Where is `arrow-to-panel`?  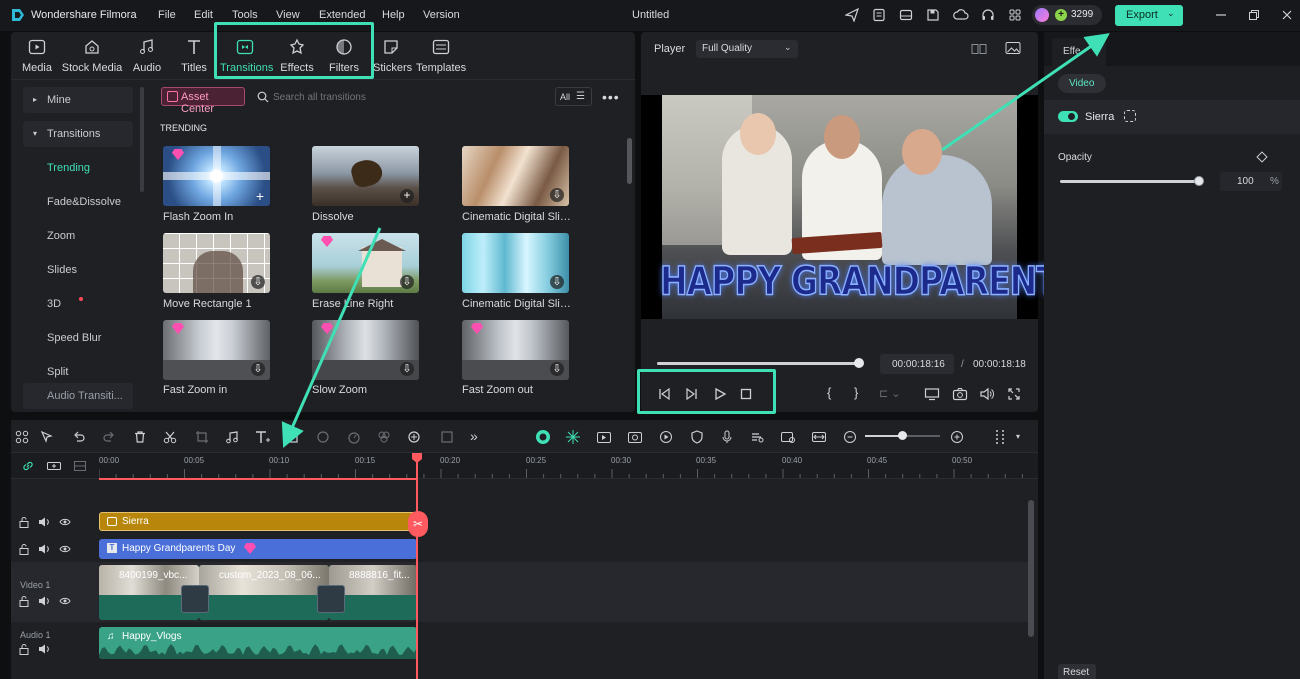 arrow-to-panel is located at coordinates (1025, 92).